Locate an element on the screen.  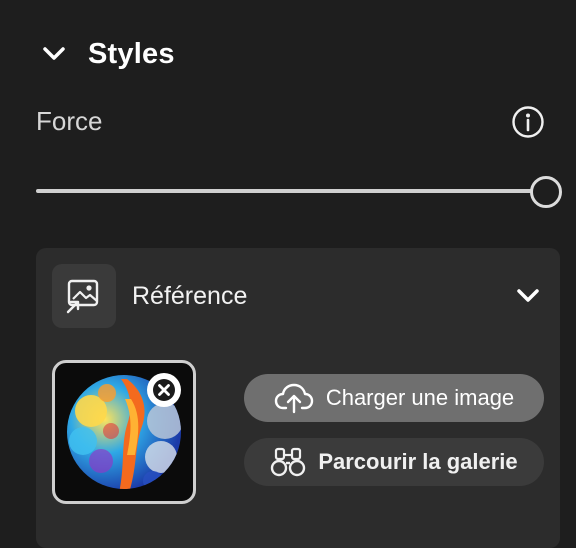
force-label: Force is located at coordinates (69, 121).